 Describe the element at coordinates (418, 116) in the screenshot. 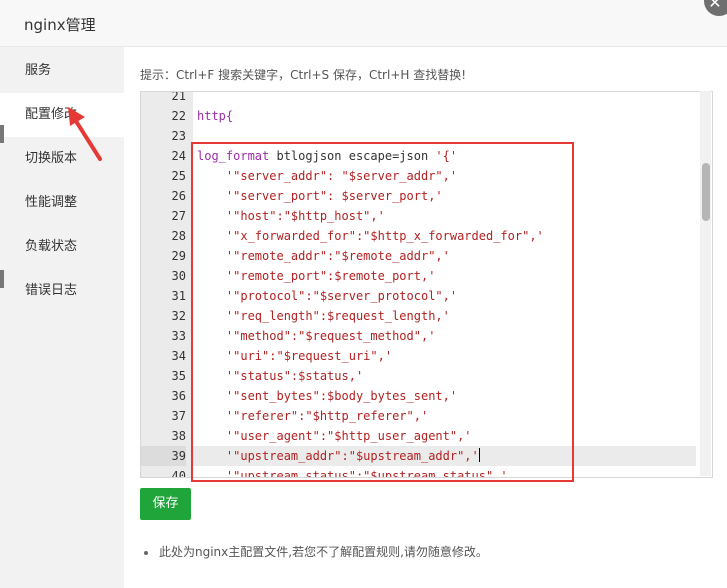

I see `code-line: 22 http{` at that location.